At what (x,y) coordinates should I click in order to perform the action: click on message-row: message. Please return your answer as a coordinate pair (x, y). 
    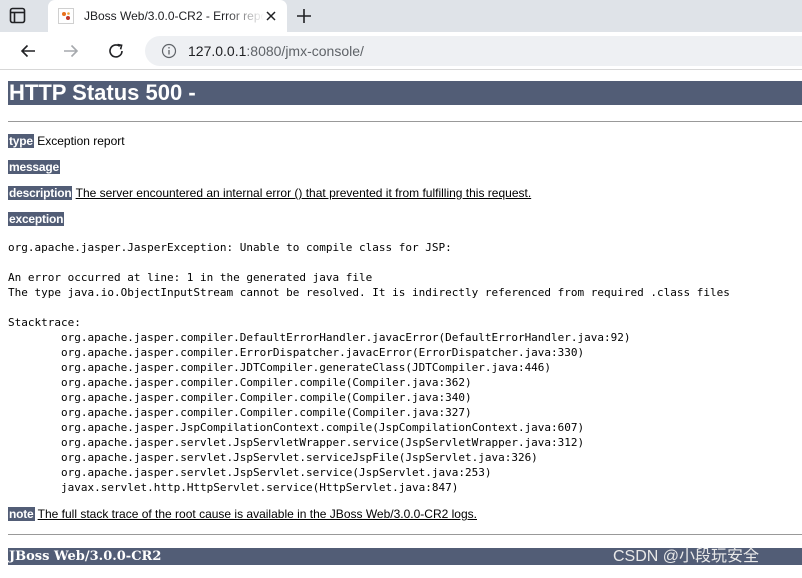
    Looking at the image, I should click on (34, 167).